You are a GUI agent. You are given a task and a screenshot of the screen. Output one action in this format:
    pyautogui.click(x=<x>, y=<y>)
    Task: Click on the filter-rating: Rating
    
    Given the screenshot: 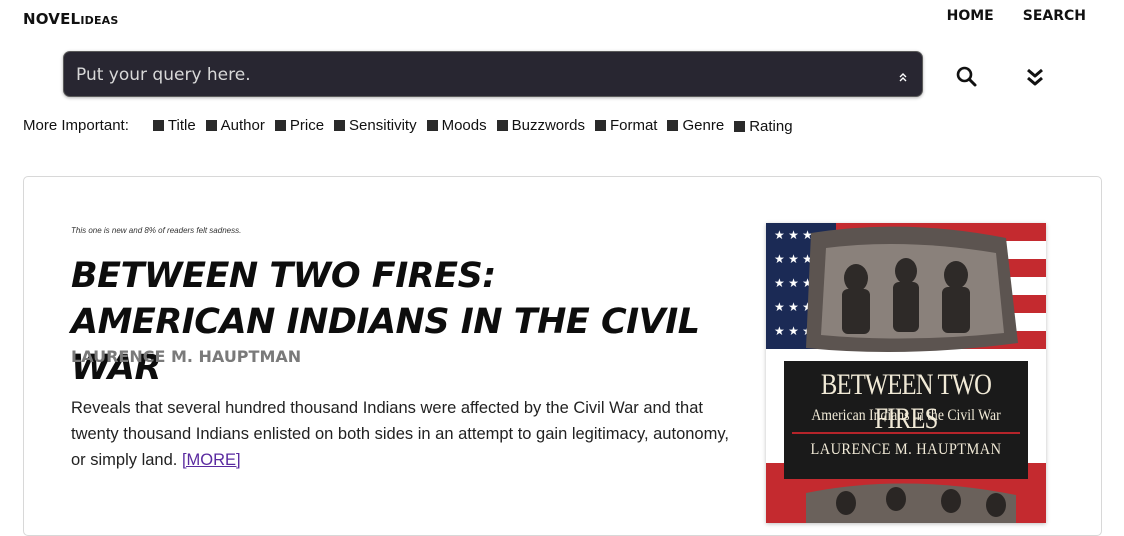 What is the action you would take?
    pyautogui.click(x=763, y=126)
    